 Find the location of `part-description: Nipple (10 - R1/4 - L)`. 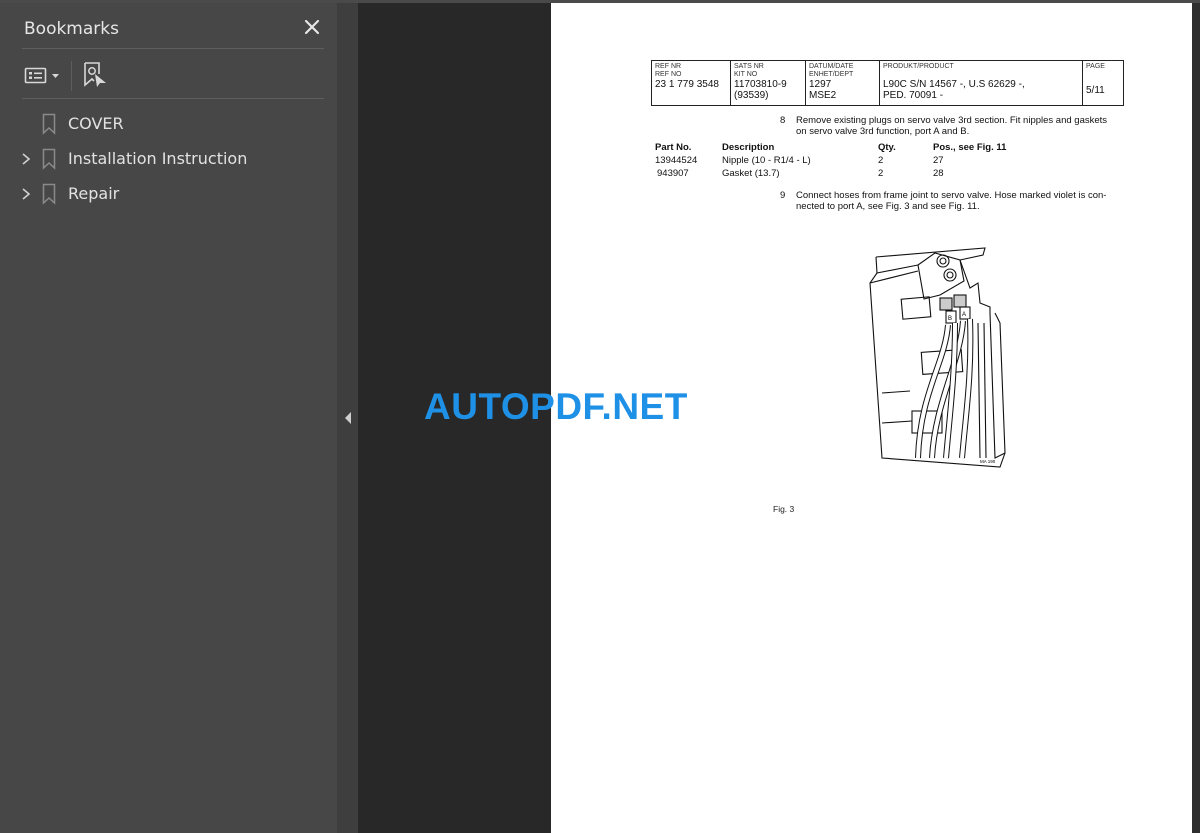

part-description: Nipple (10 - R1/4 - L) is located at coordinates (766, 160).